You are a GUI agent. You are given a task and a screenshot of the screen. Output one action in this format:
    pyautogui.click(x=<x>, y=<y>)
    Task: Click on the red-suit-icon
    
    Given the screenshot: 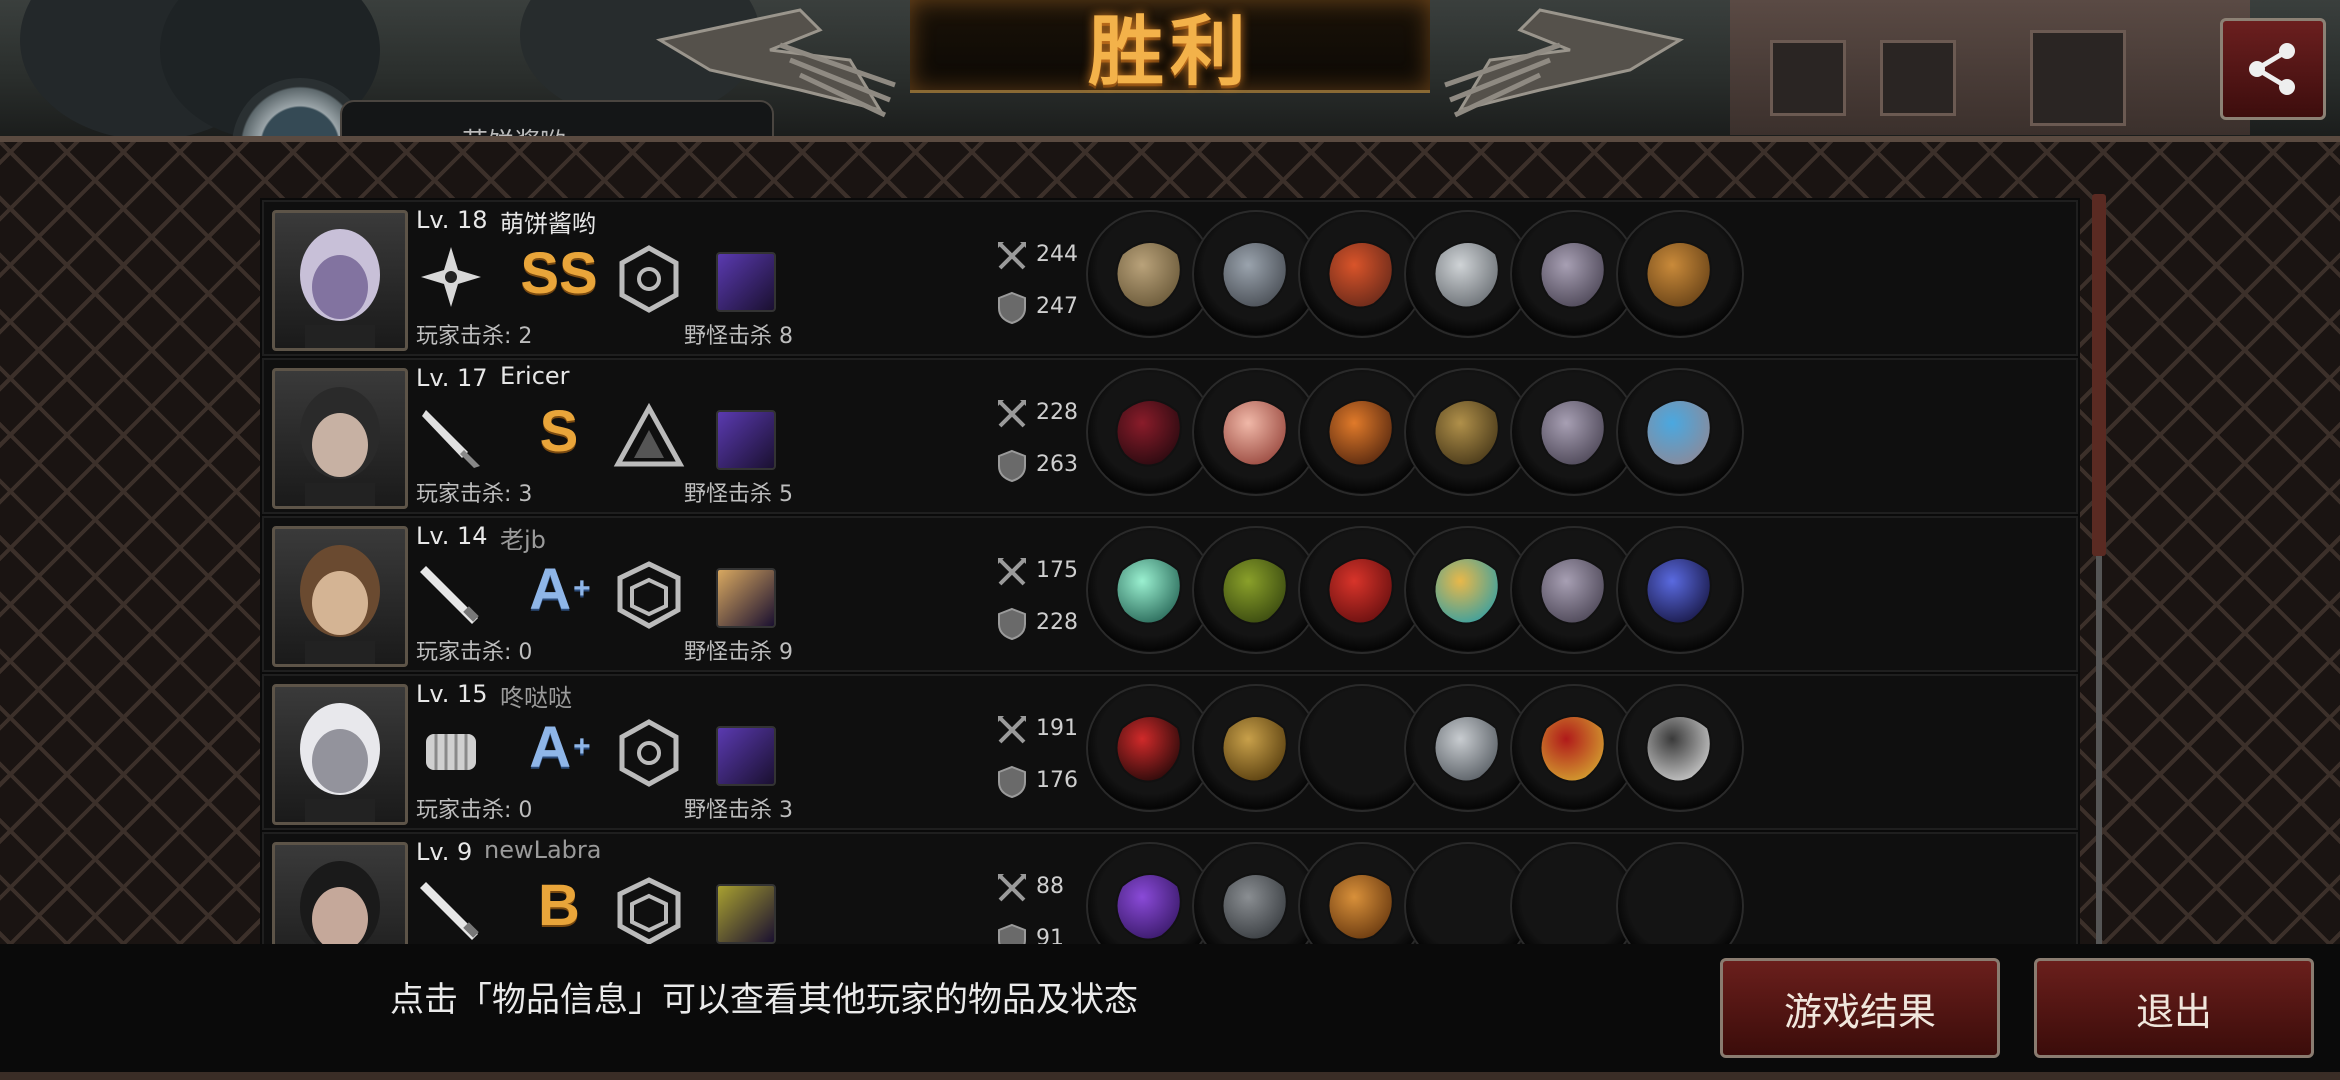 What is the action you would take?
    pyautogui.click(x=1362, y=590)
    